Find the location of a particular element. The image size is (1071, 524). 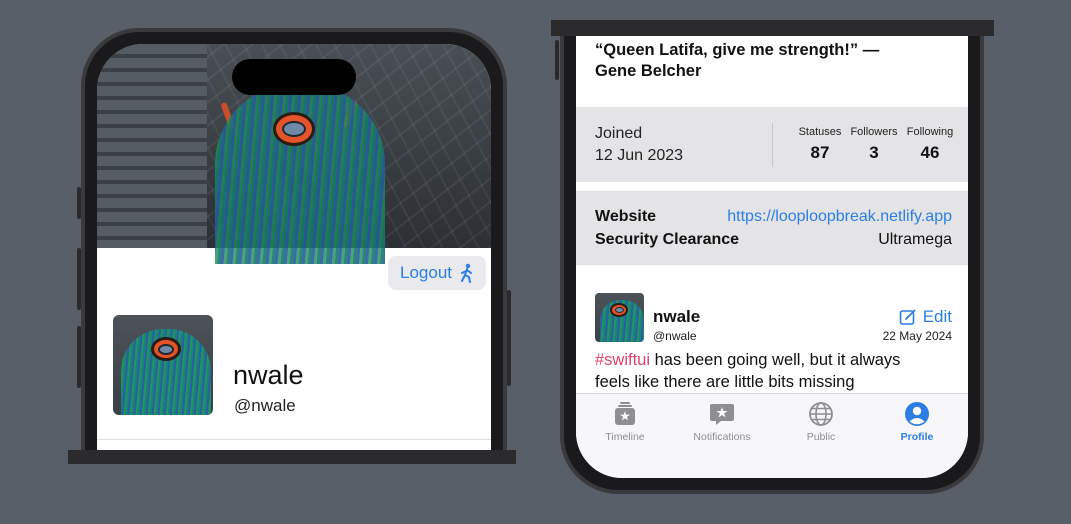

tab-notifications: Notifications is located at coordinates (722, 421).